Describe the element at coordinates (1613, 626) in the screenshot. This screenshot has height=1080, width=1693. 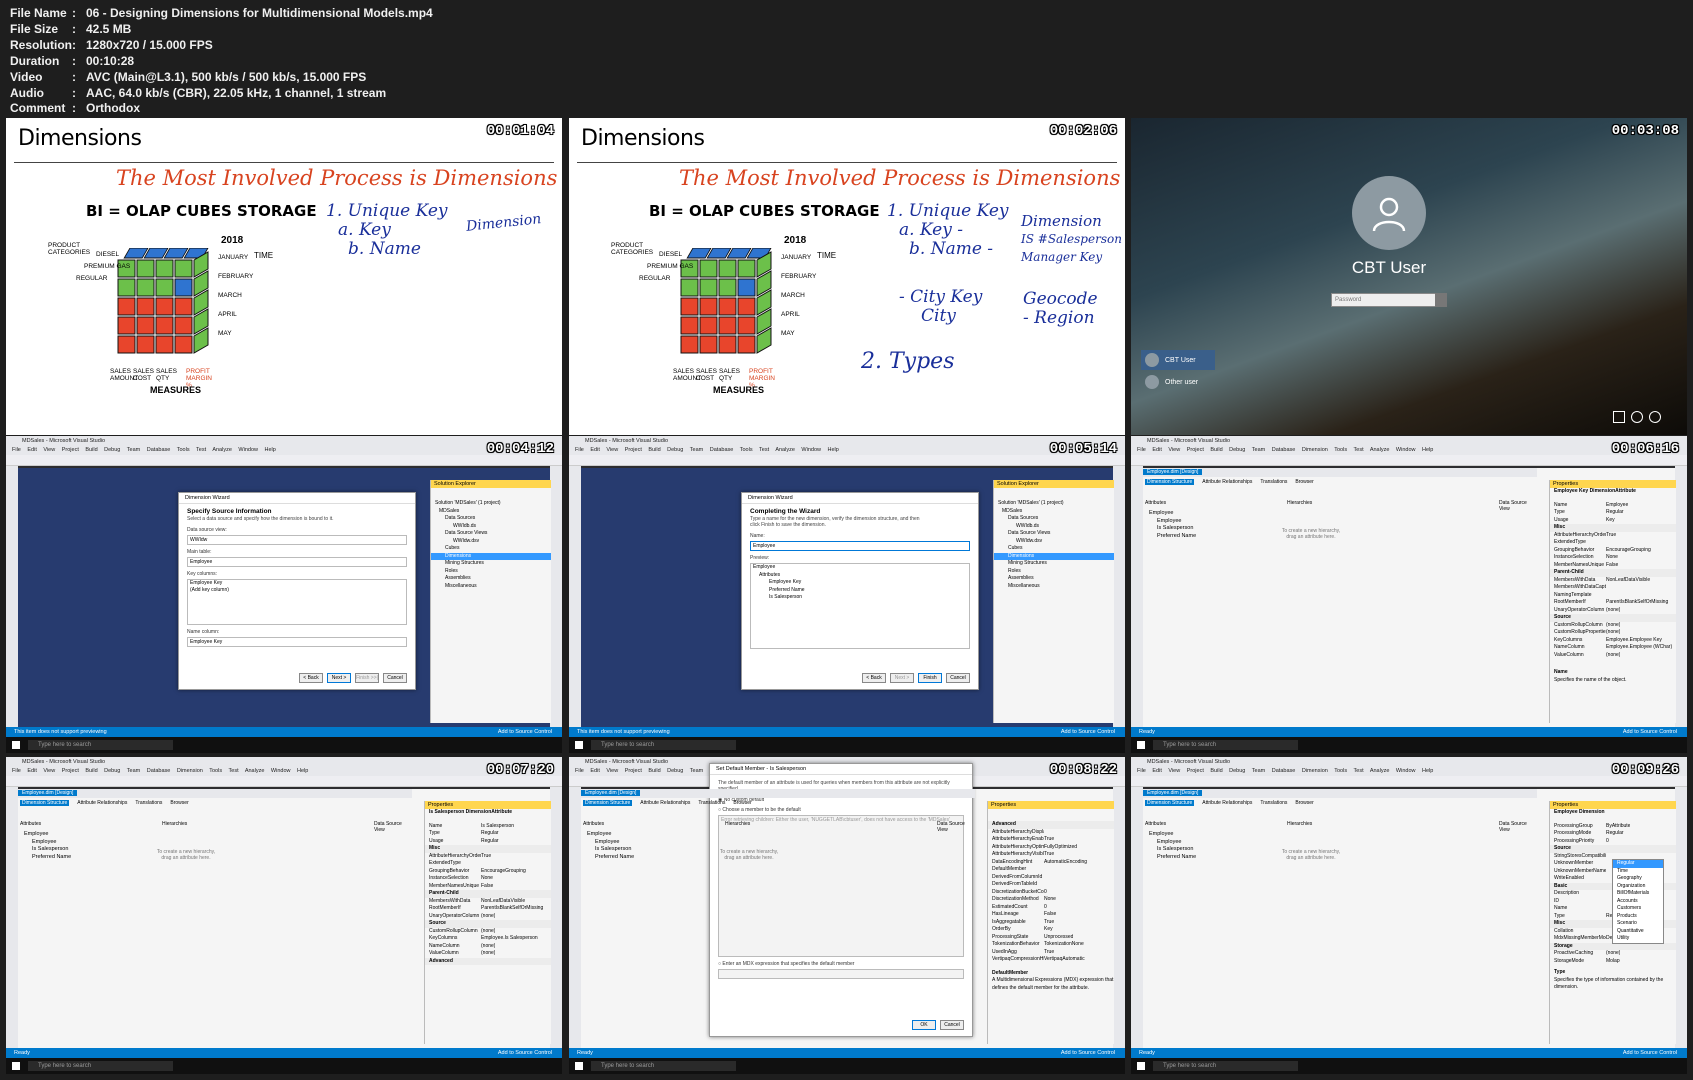
I see `property-row: CustomRollupColumn (none)` at that location.